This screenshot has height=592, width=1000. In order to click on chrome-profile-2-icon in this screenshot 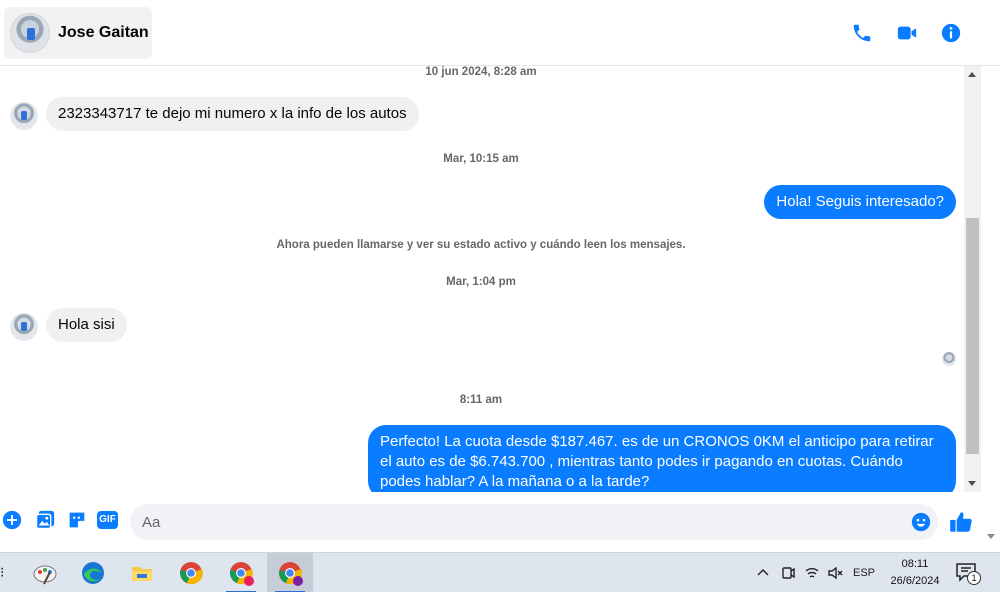, I will do `click(290, 572)`.